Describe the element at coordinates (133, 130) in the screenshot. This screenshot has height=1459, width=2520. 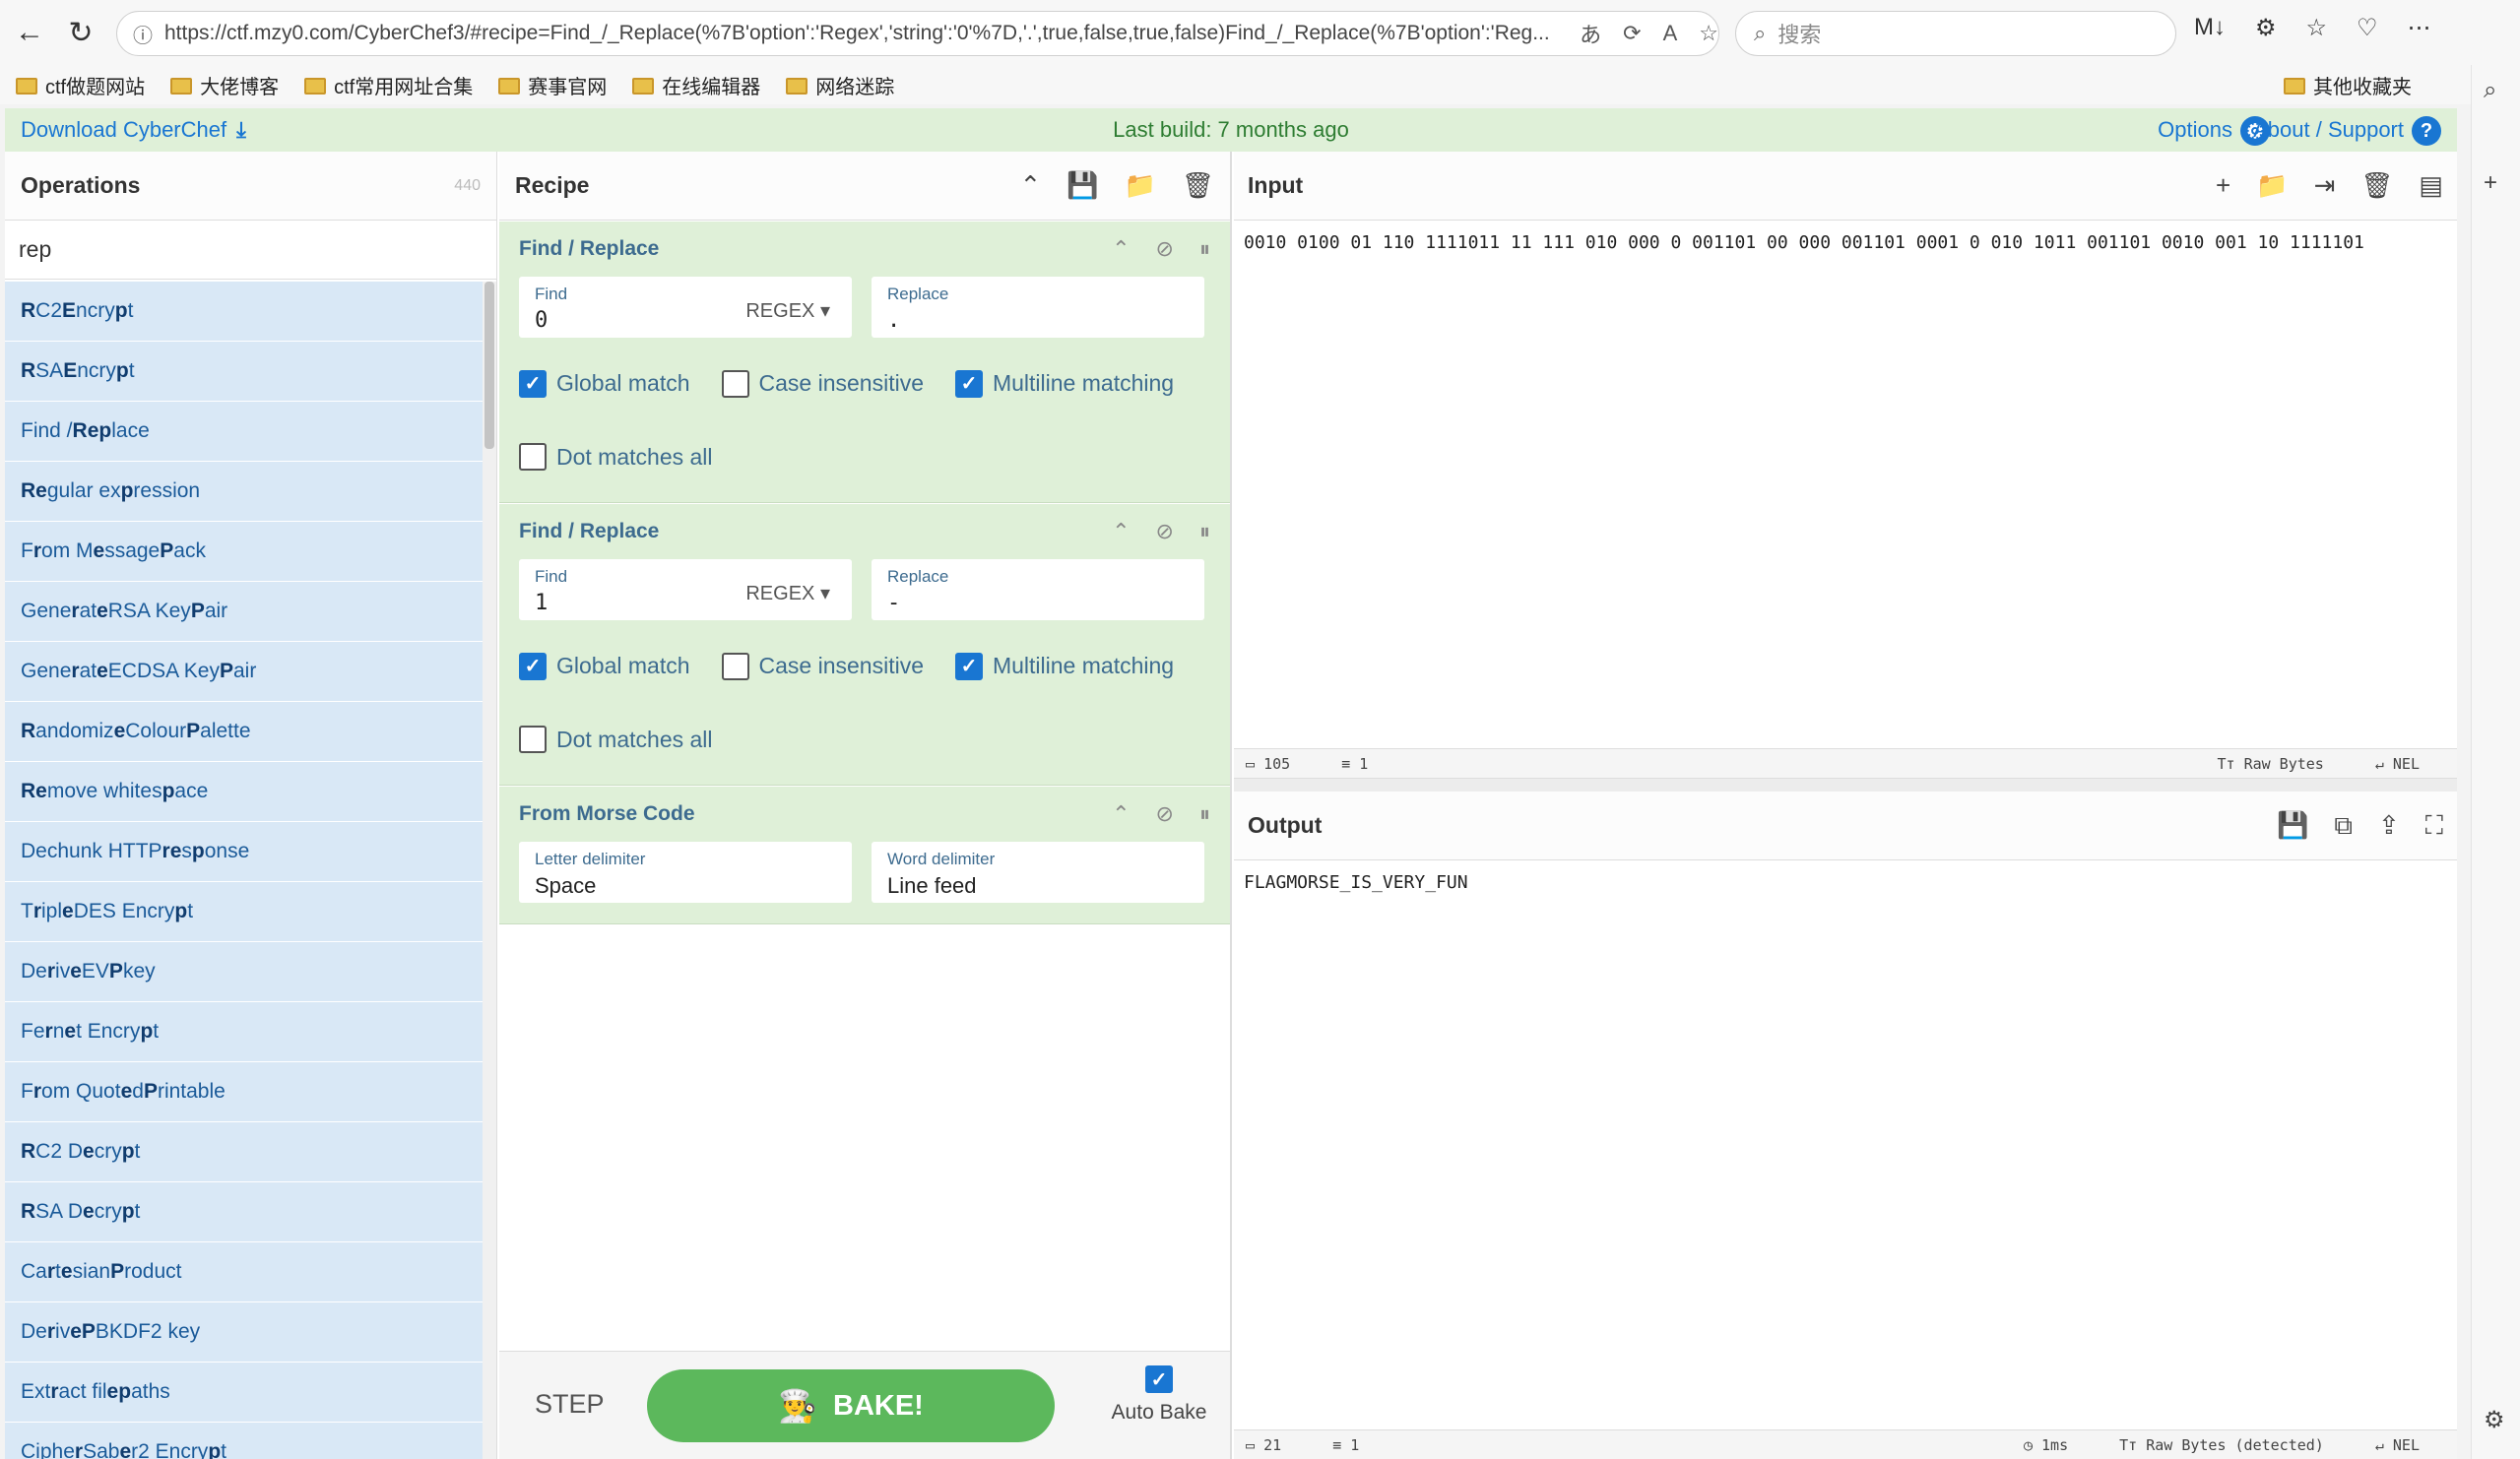
I see `download-cyberchef-link: Download CyberChef ⤓` at that location.